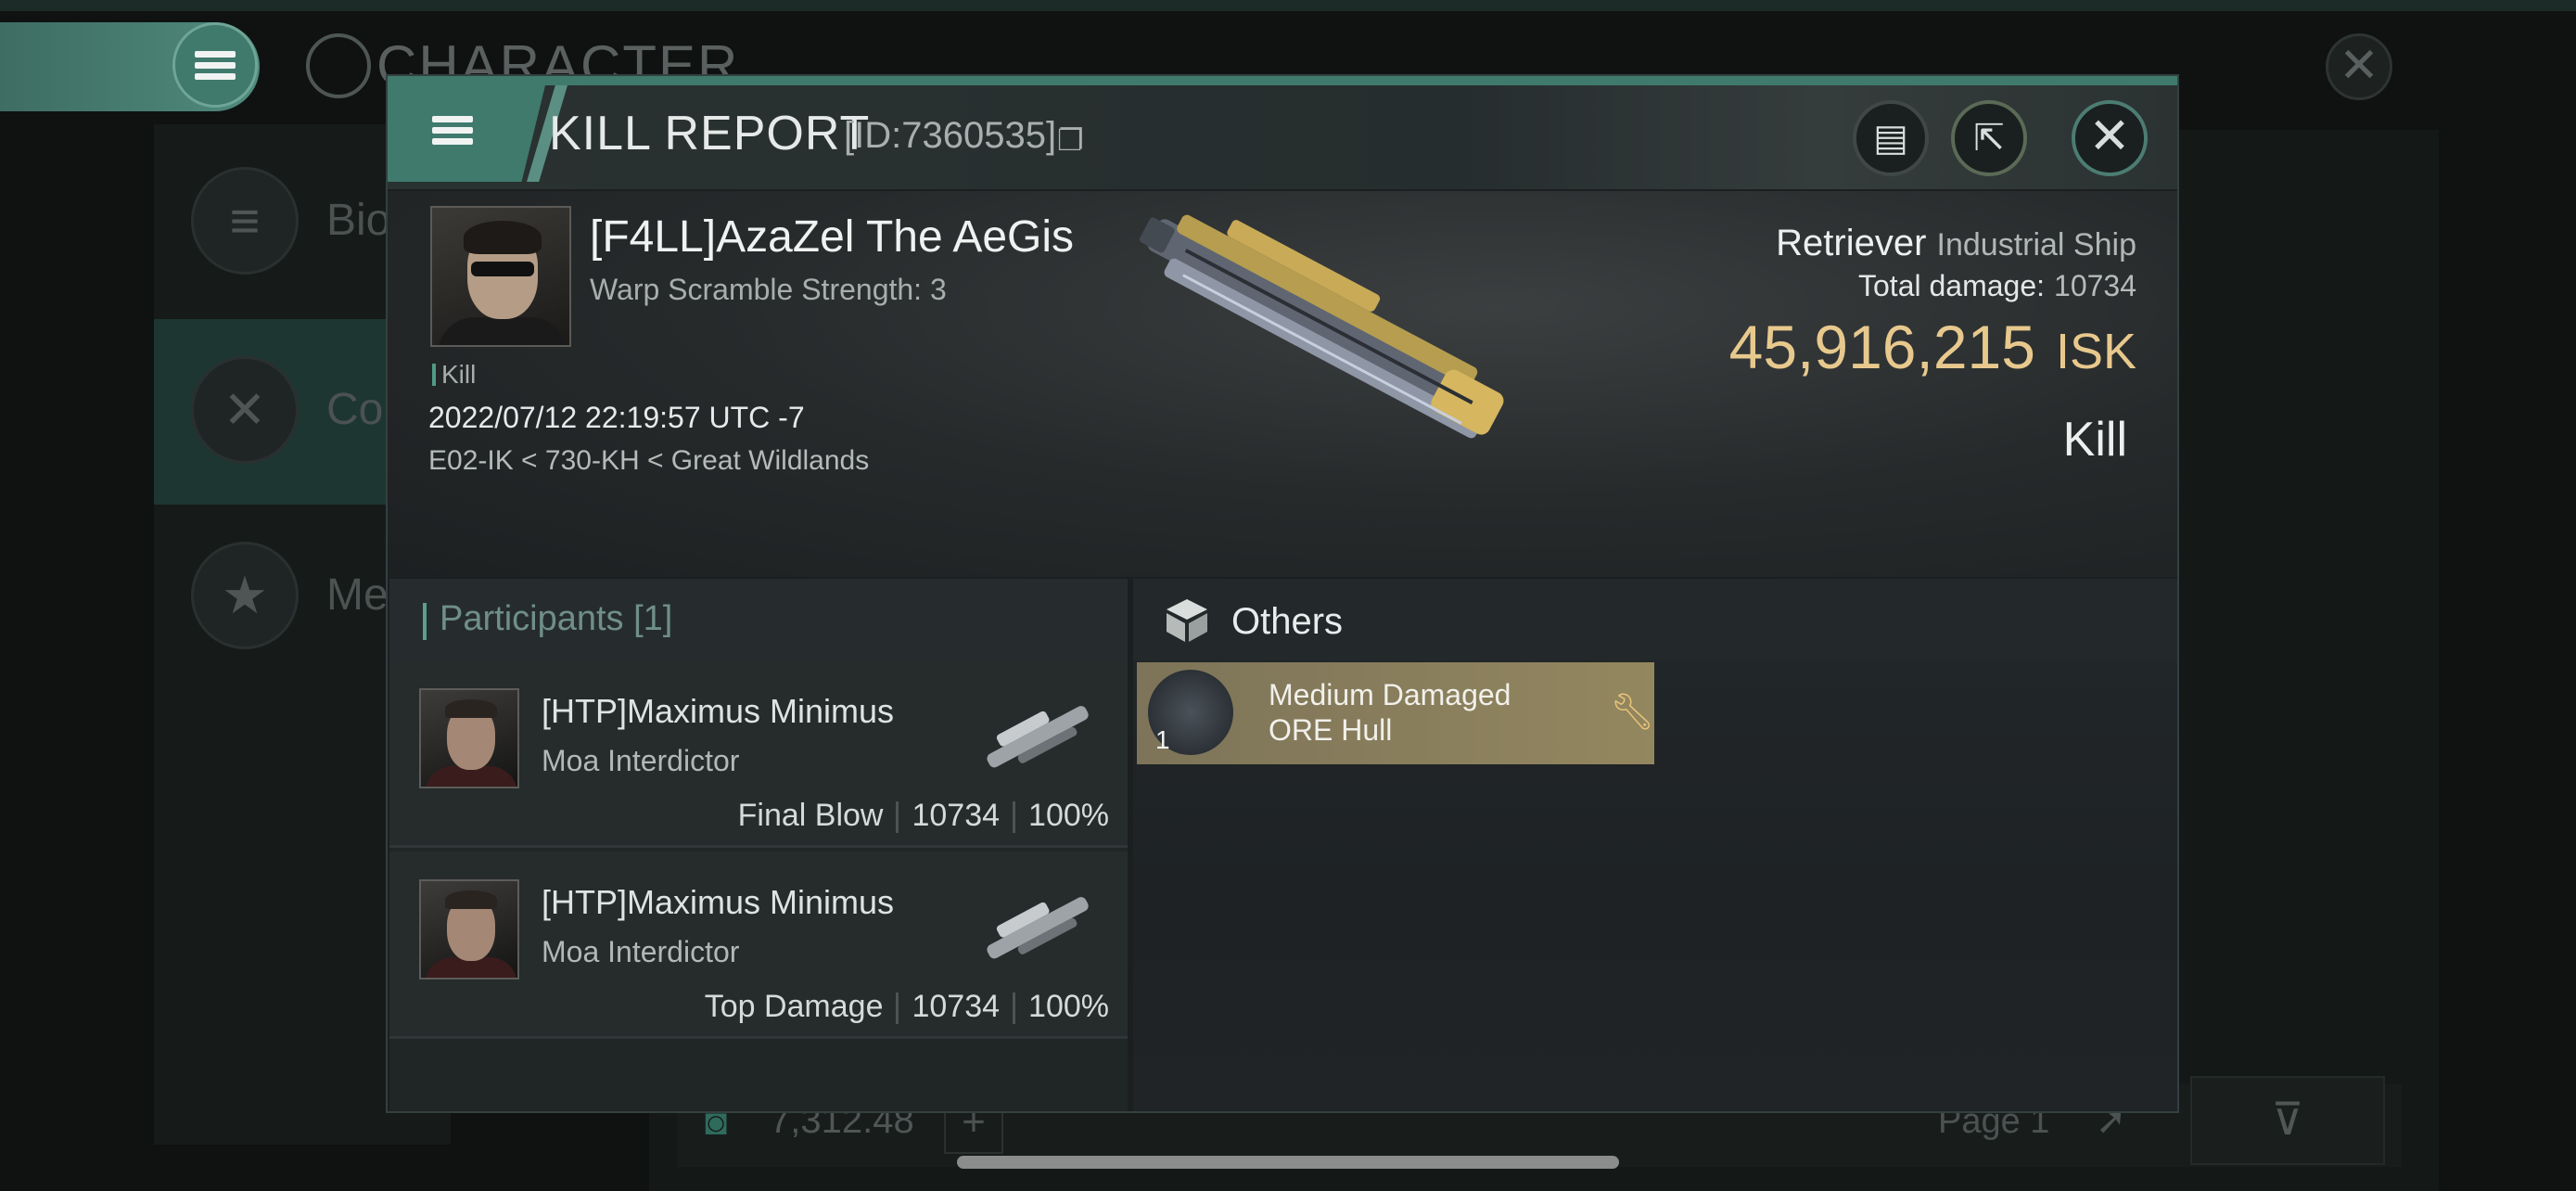 Image resolution: width=2576 pixels, height=1191 pixels. What do you see at coordinates (358, 220) in the screenshot?
I see `bg-nav-label: Bio` at bounding box center [358, 220].